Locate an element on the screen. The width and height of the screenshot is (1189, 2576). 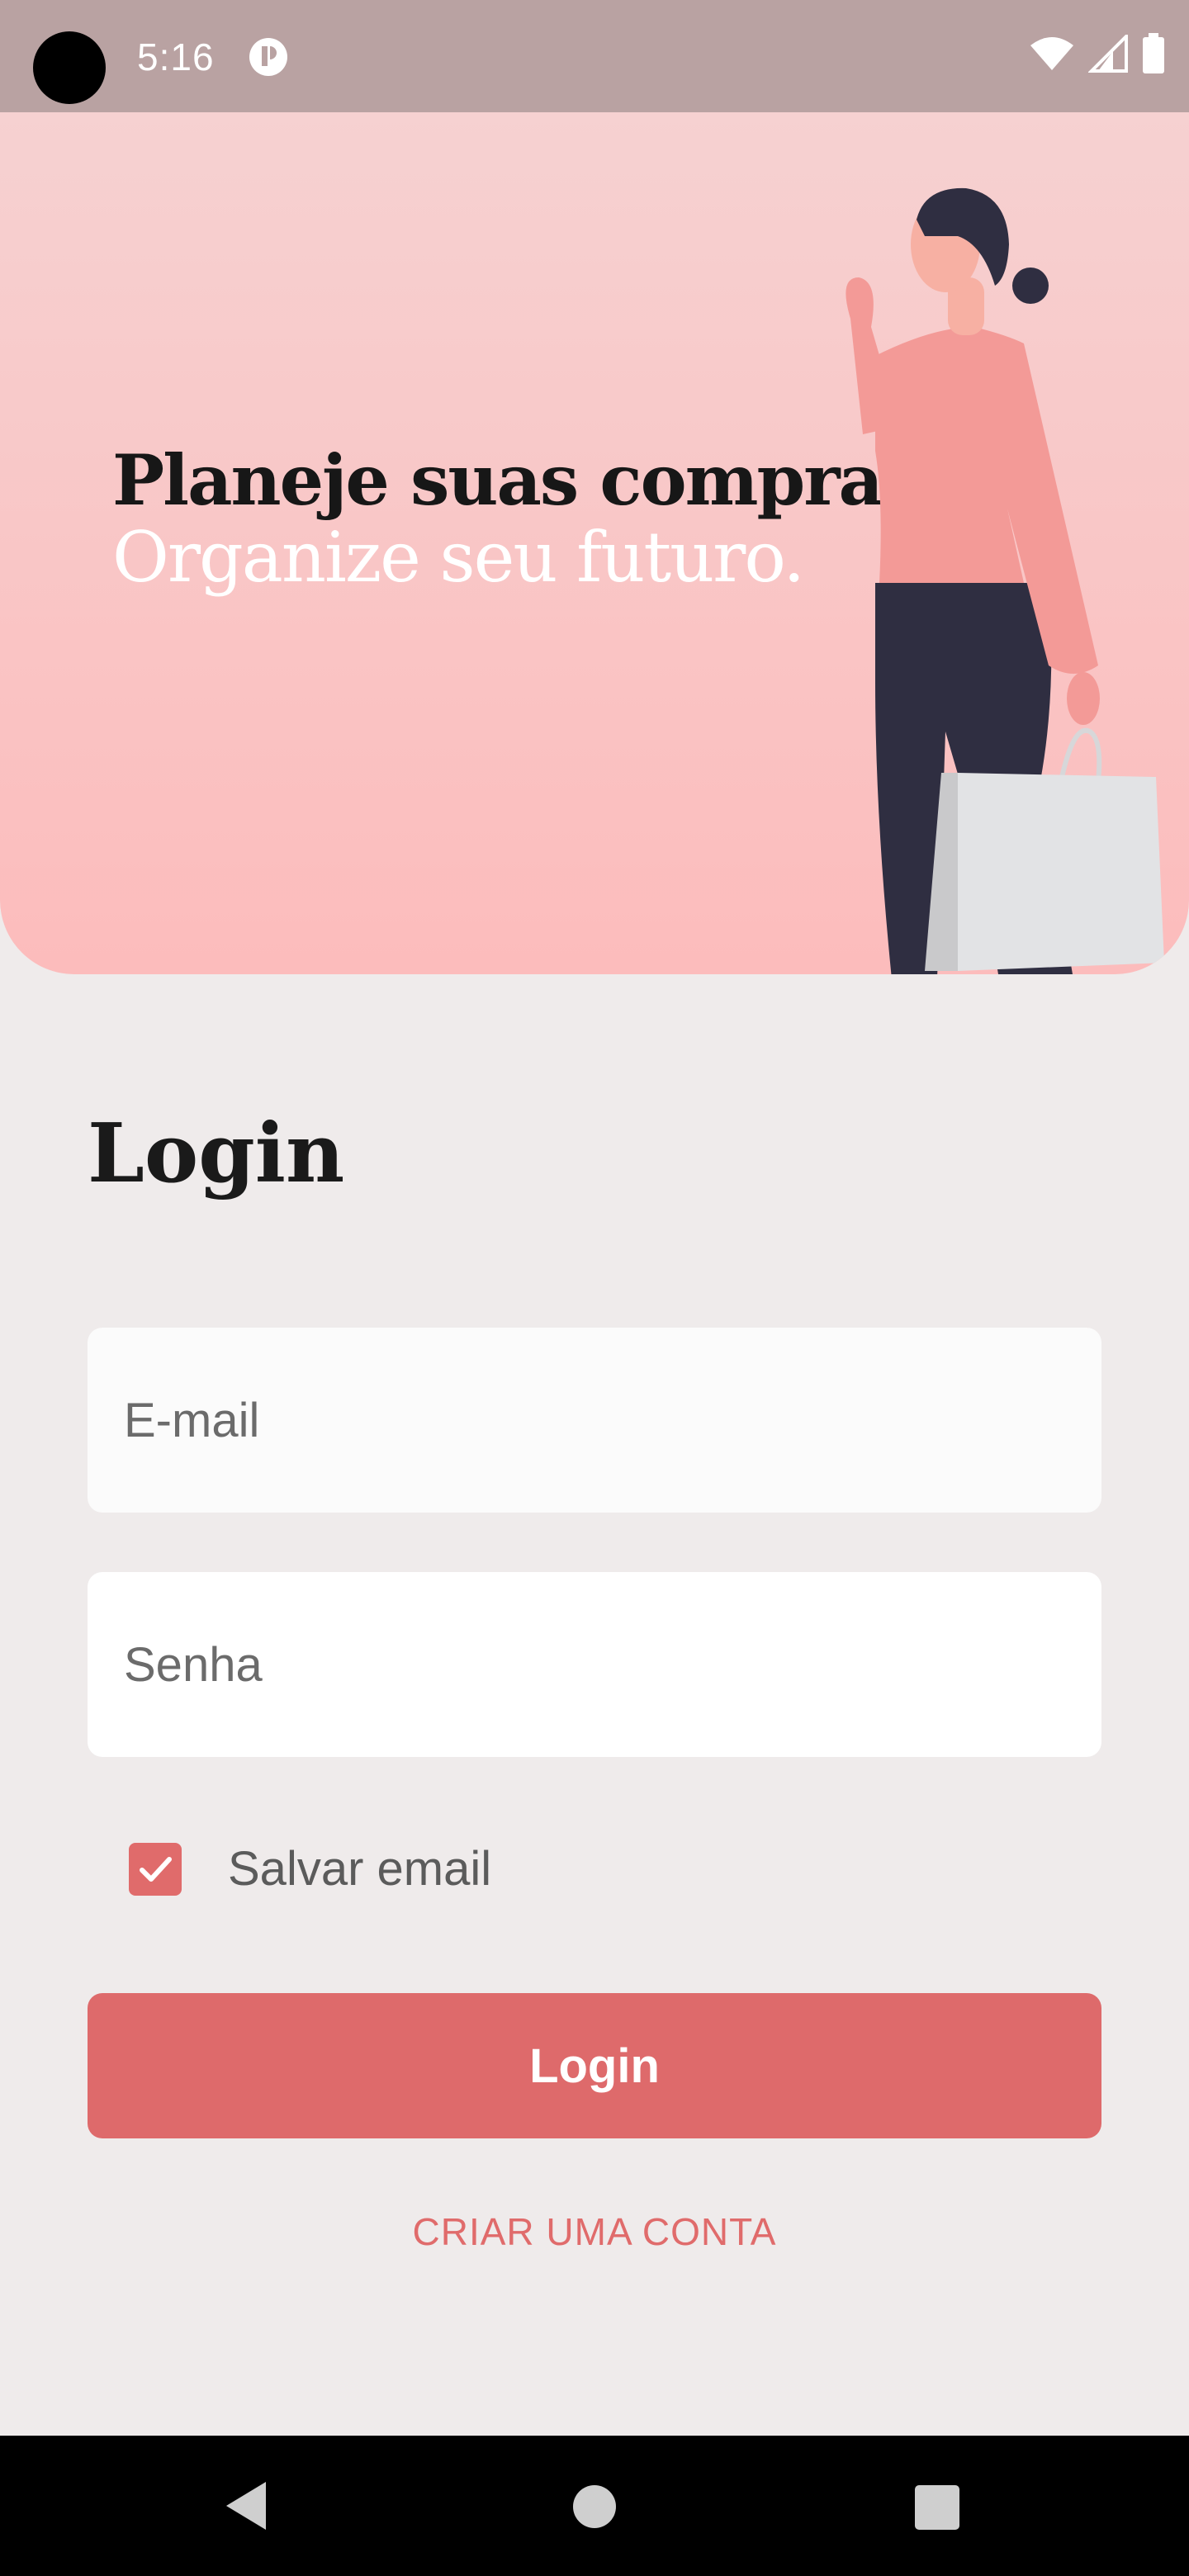
email-field is located at coordinates (594, 1420).